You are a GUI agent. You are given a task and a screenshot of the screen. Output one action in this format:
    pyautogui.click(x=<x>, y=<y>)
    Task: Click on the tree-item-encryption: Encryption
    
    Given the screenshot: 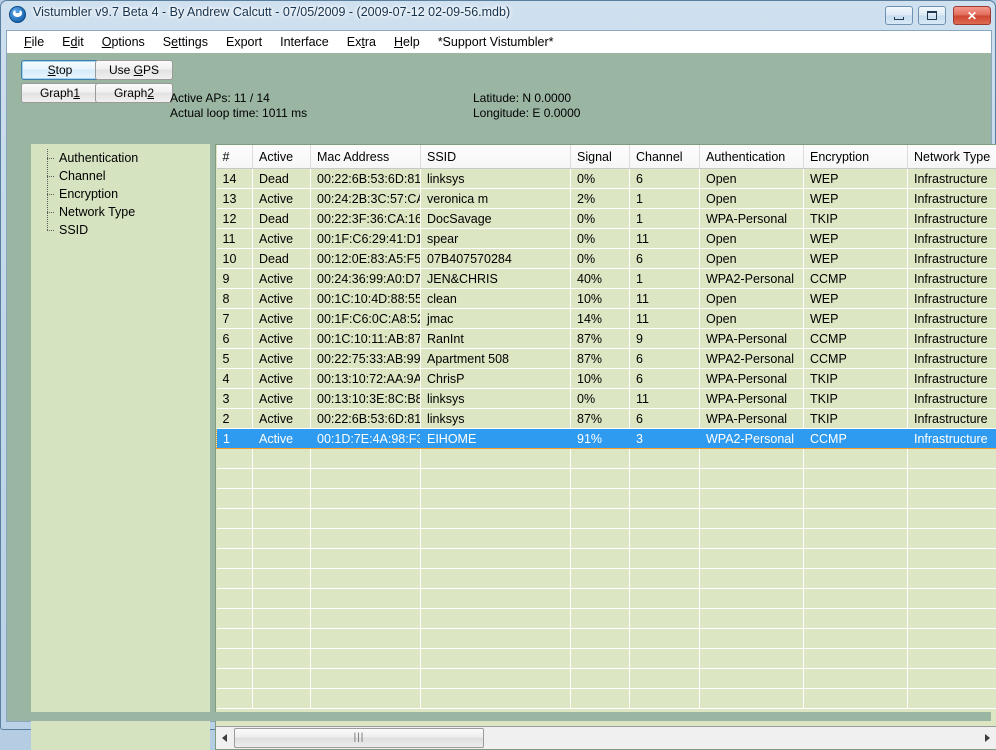 What is the action you would take?
    pyautogui.click(x=122, y=194)
    